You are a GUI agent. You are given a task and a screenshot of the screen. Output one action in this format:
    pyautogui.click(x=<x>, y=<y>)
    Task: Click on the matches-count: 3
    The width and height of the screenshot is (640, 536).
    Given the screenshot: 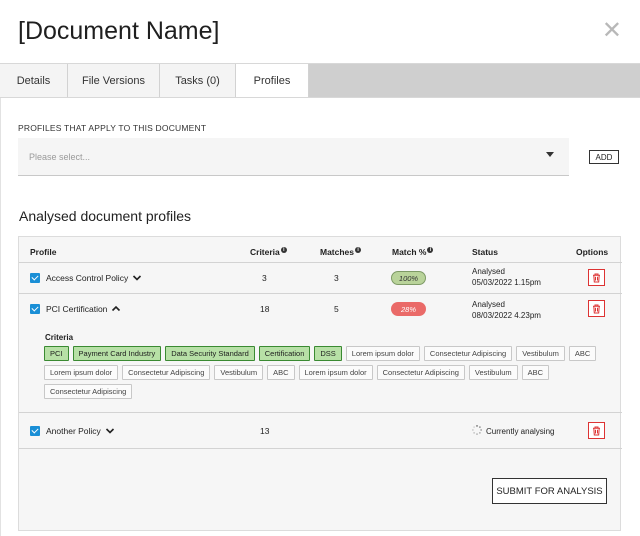 What is the action you would take?
    pyautogui.click(x=336, y=278)
    